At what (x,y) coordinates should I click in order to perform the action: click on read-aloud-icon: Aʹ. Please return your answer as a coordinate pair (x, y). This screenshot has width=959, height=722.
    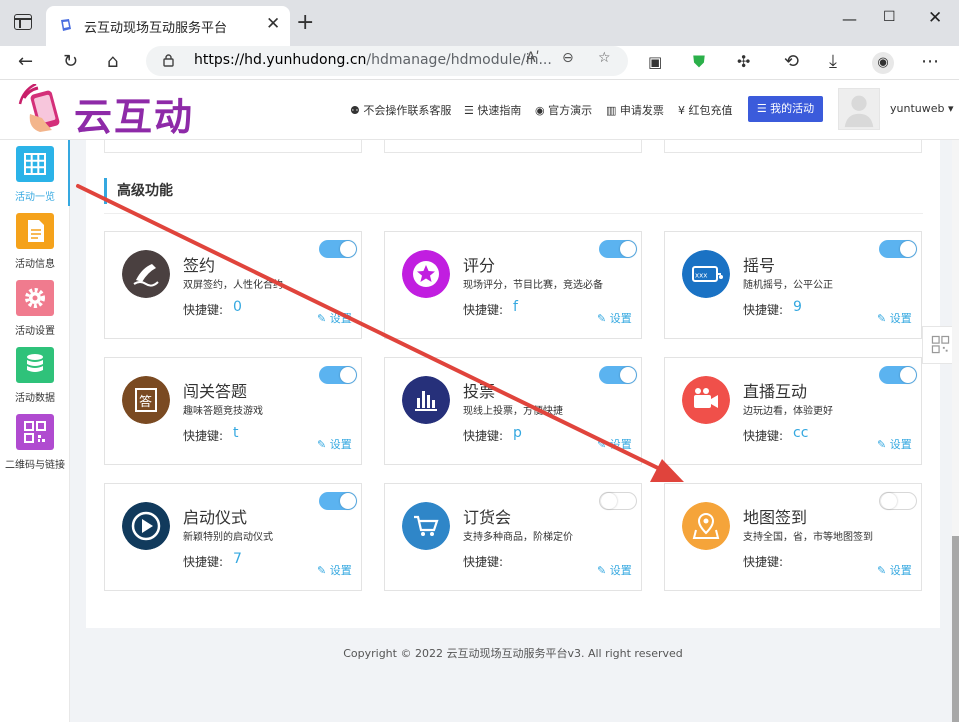
    Looking at the image, I should click on (532, 58).